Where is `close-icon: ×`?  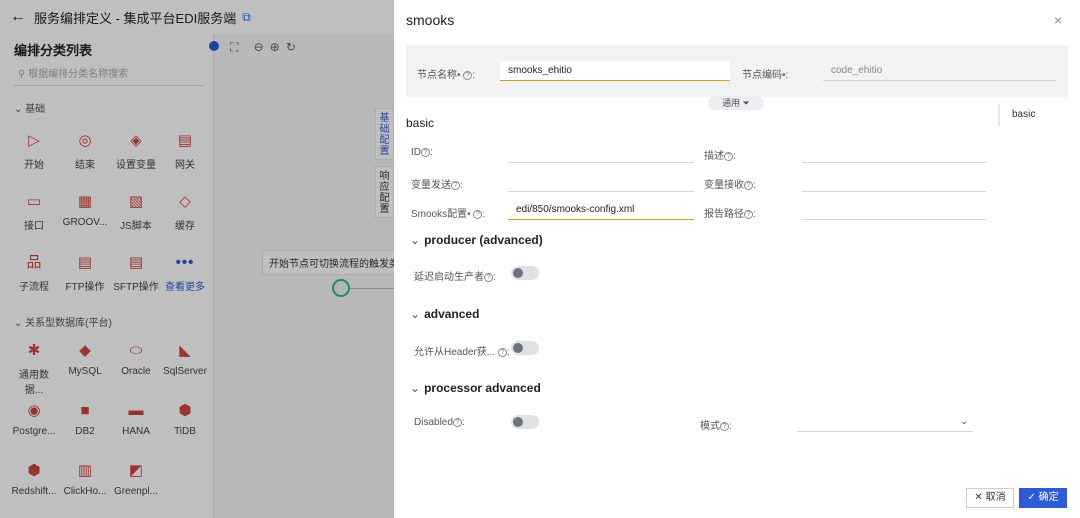 close-icon: × is located at coordinates (1058, 20).